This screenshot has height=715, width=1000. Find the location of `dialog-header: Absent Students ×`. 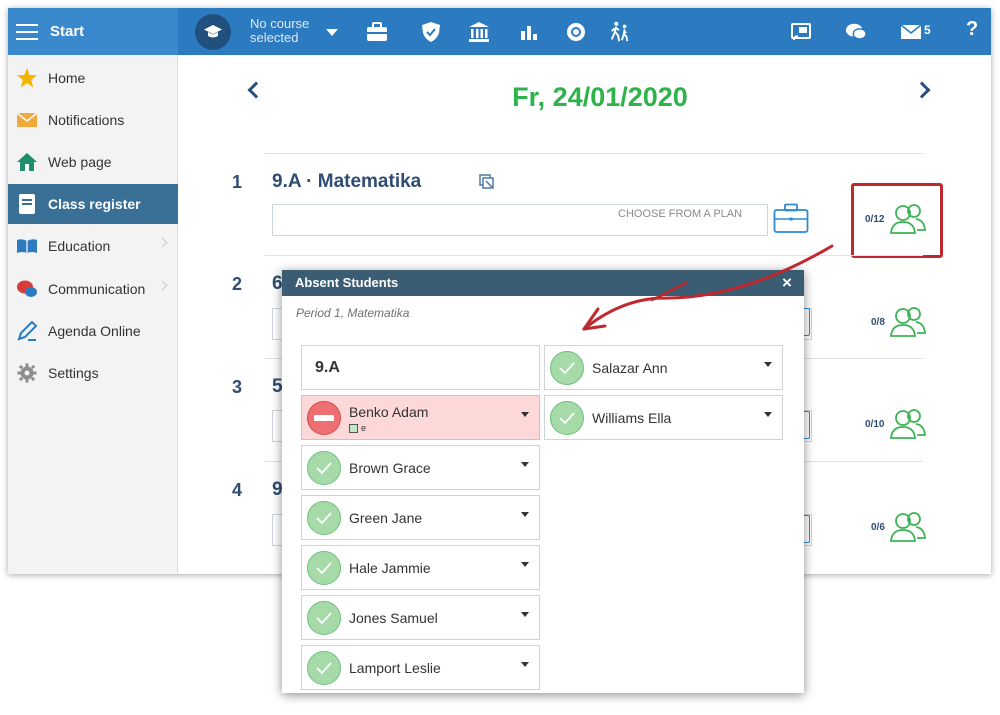

dialog-header: Absent Students × is located at coordinates (543, 283).